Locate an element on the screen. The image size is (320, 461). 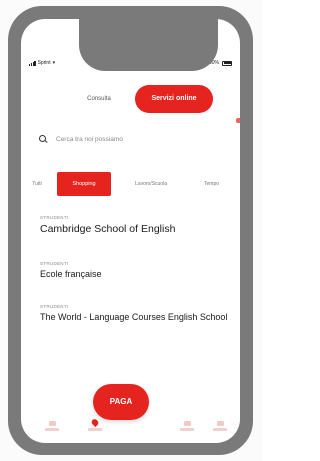
category-chip: Tutti is located at coordinates (37, 184).